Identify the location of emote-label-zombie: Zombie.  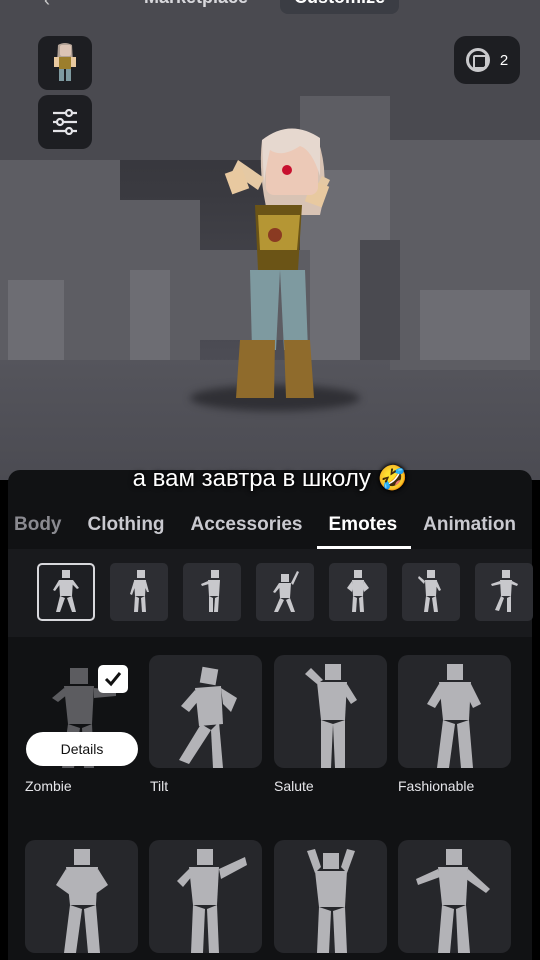
(48, 786).